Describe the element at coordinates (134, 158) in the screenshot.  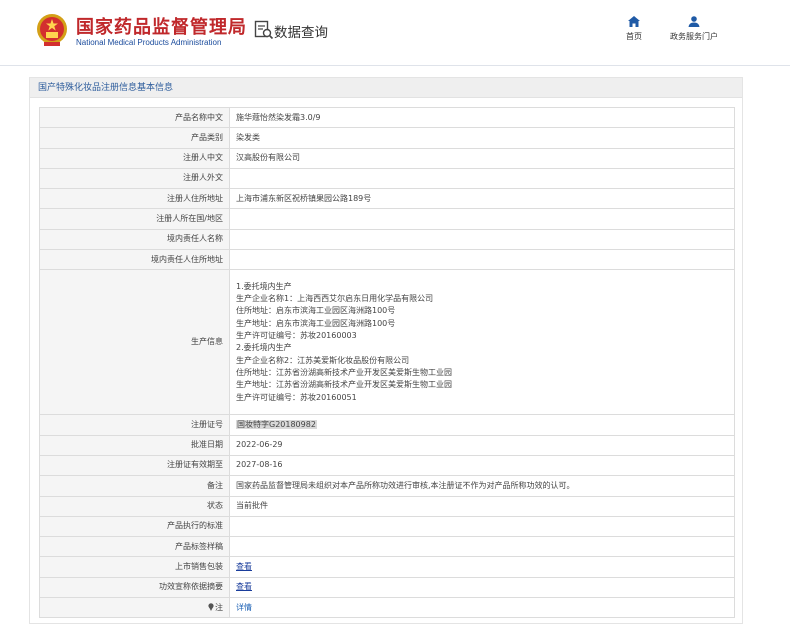
I see `row-label: 注册人中文` at that location.